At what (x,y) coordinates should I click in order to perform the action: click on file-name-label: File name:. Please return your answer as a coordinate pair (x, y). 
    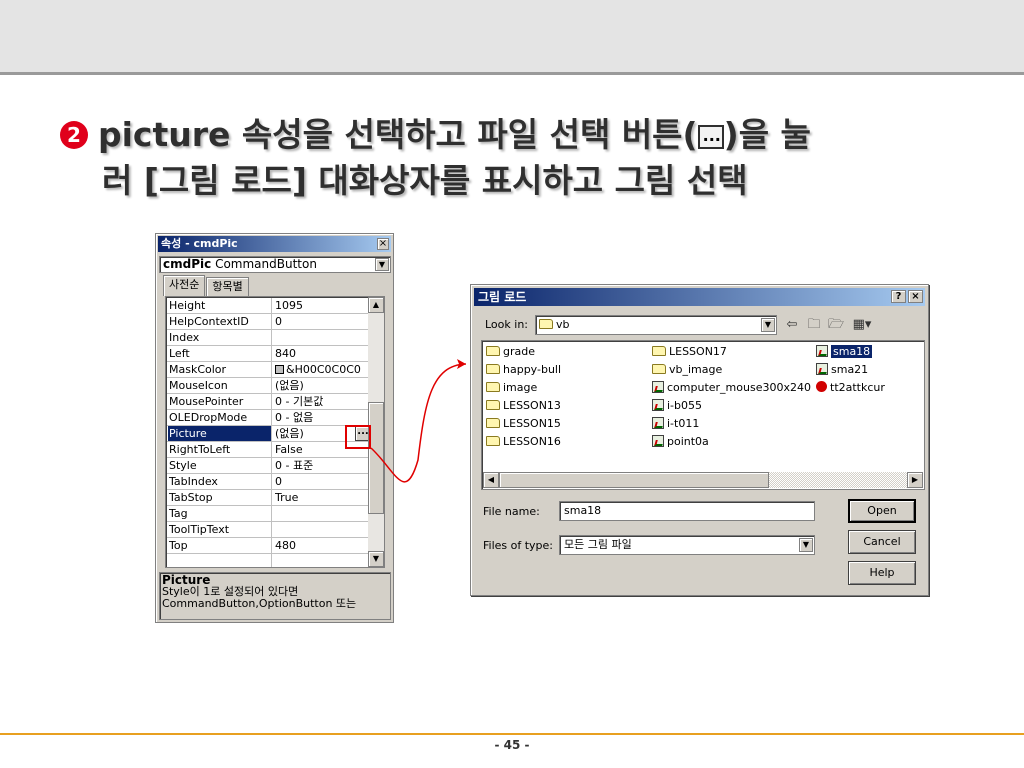
    Looking at the image, I should click on (511, 511).